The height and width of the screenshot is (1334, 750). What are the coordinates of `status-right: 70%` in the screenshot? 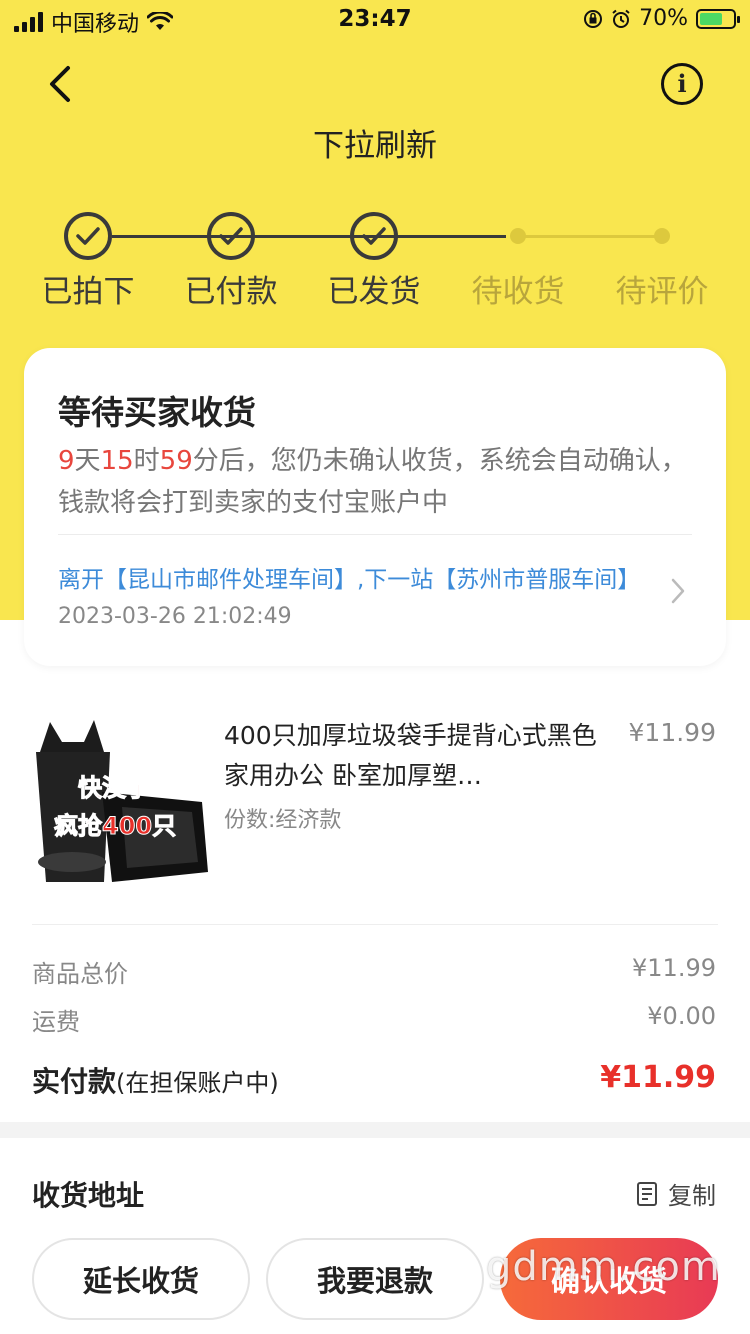 It's located at (661, 18).